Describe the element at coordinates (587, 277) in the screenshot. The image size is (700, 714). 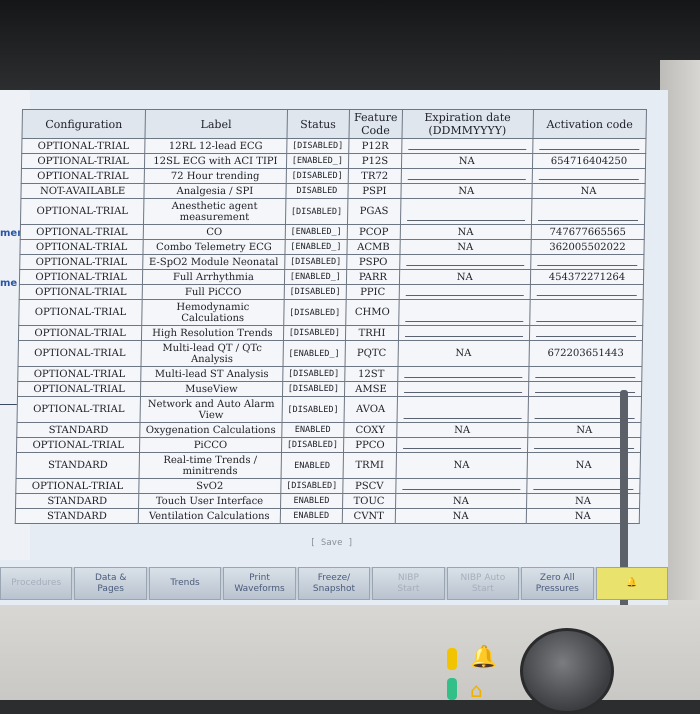
I see `cell-activation-code: 454372271264` at that location.